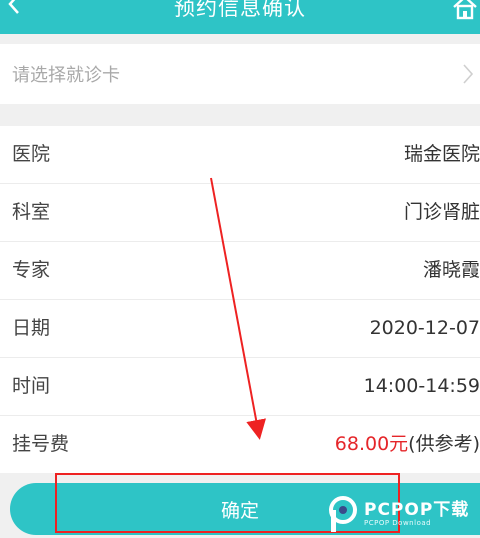  Describe the element at coordinates (66, 75) in the screenshot. I see `visit-card-placeholder: 请选择就诊卡` at that location.